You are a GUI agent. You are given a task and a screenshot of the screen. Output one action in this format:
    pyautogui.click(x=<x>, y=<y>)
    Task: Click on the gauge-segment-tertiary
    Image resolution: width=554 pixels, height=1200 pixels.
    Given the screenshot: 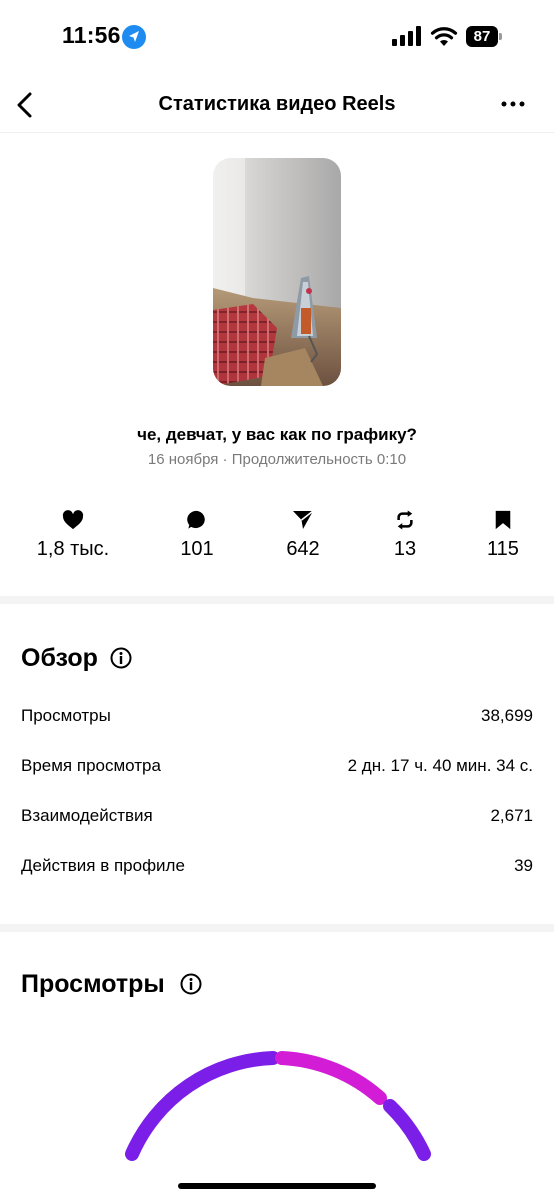 What is the action you would take?
    pyautogui.click(x=407, y=1130)
    